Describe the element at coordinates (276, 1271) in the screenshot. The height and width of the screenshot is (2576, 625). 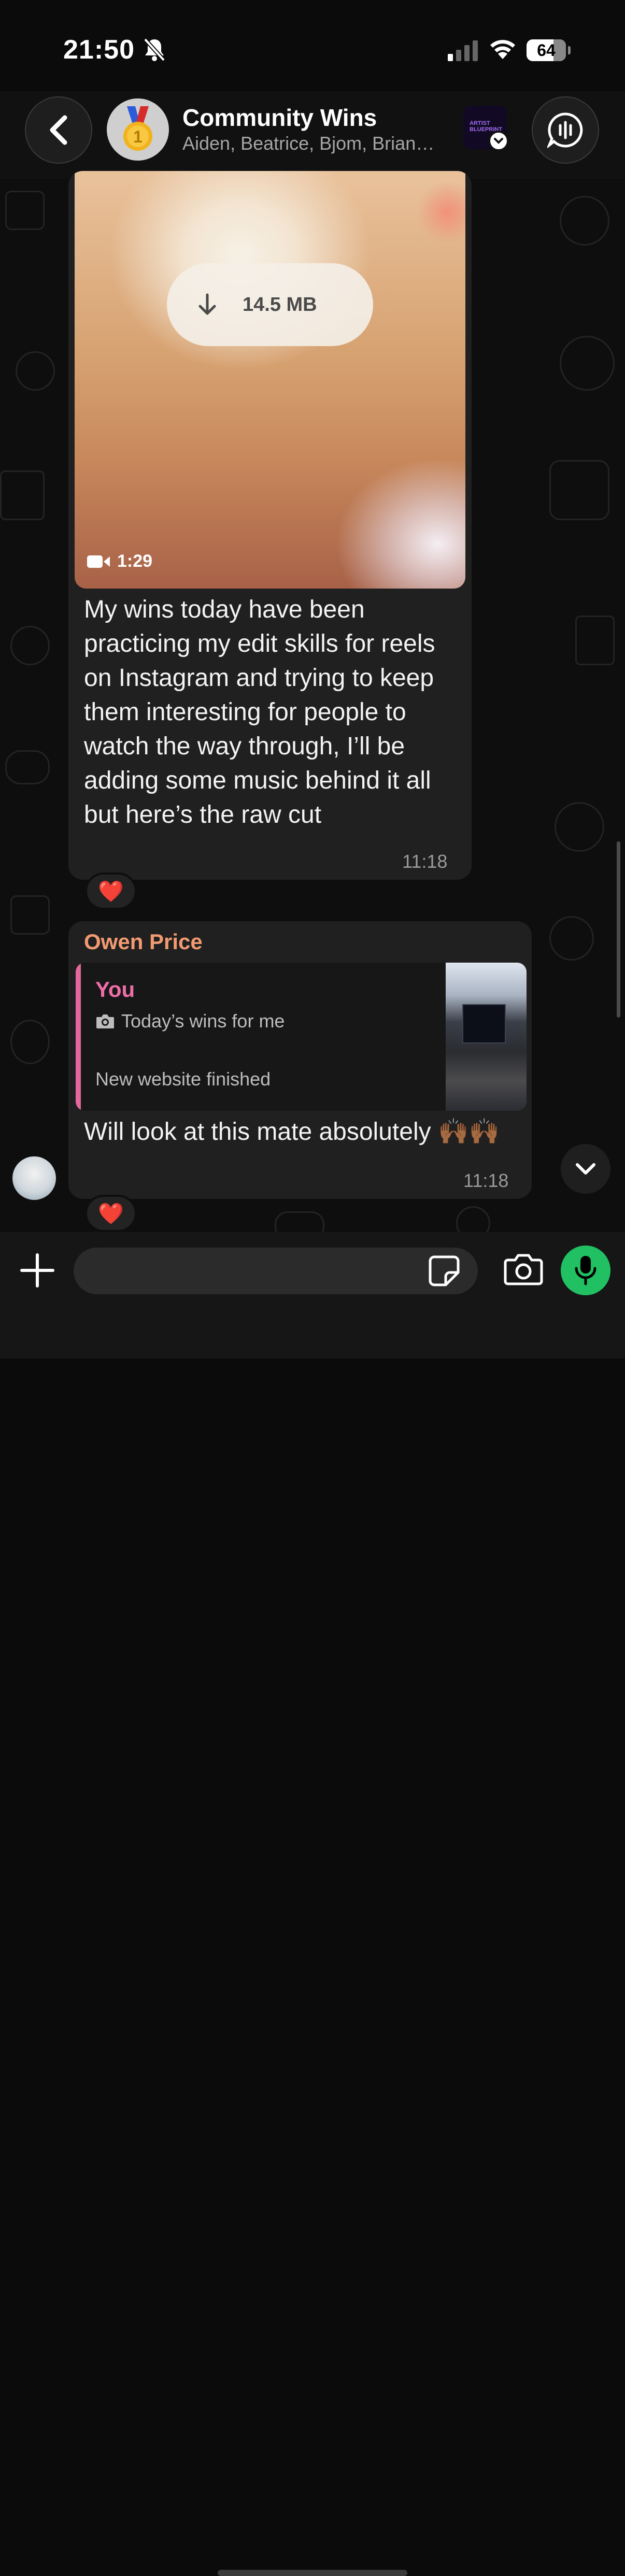
I see `message-input` at that location.